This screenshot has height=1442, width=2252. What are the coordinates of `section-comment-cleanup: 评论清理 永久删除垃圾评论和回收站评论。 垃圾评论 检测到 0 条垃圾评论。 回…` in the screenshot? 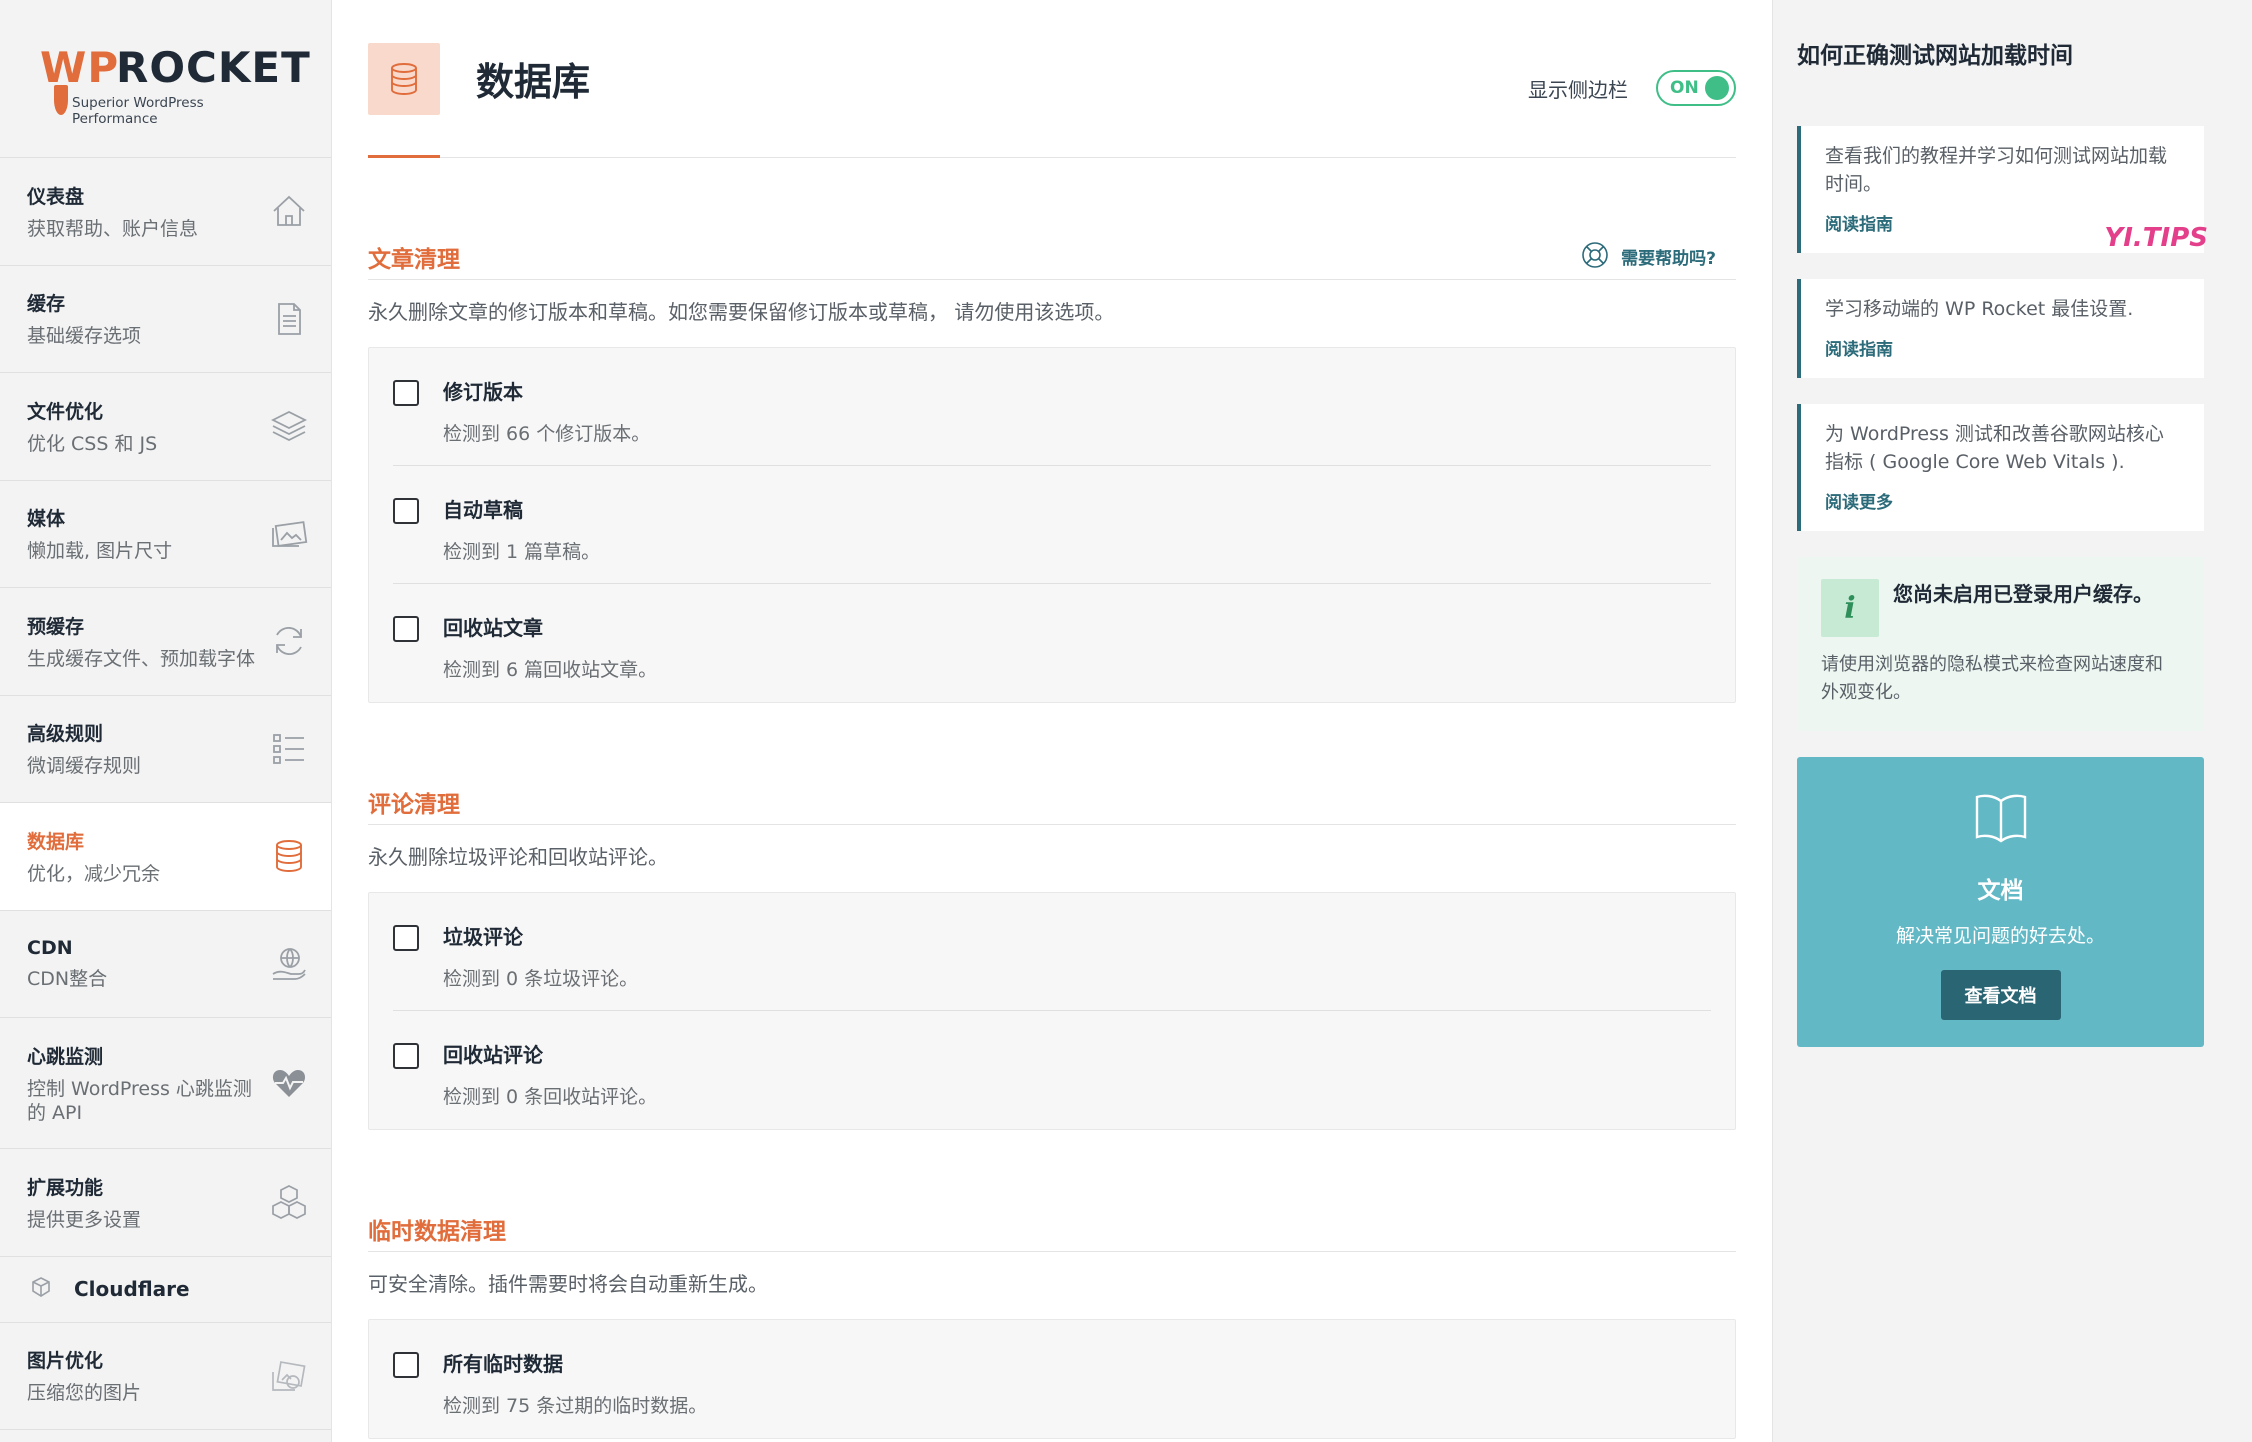 It's located at (1052, 954).